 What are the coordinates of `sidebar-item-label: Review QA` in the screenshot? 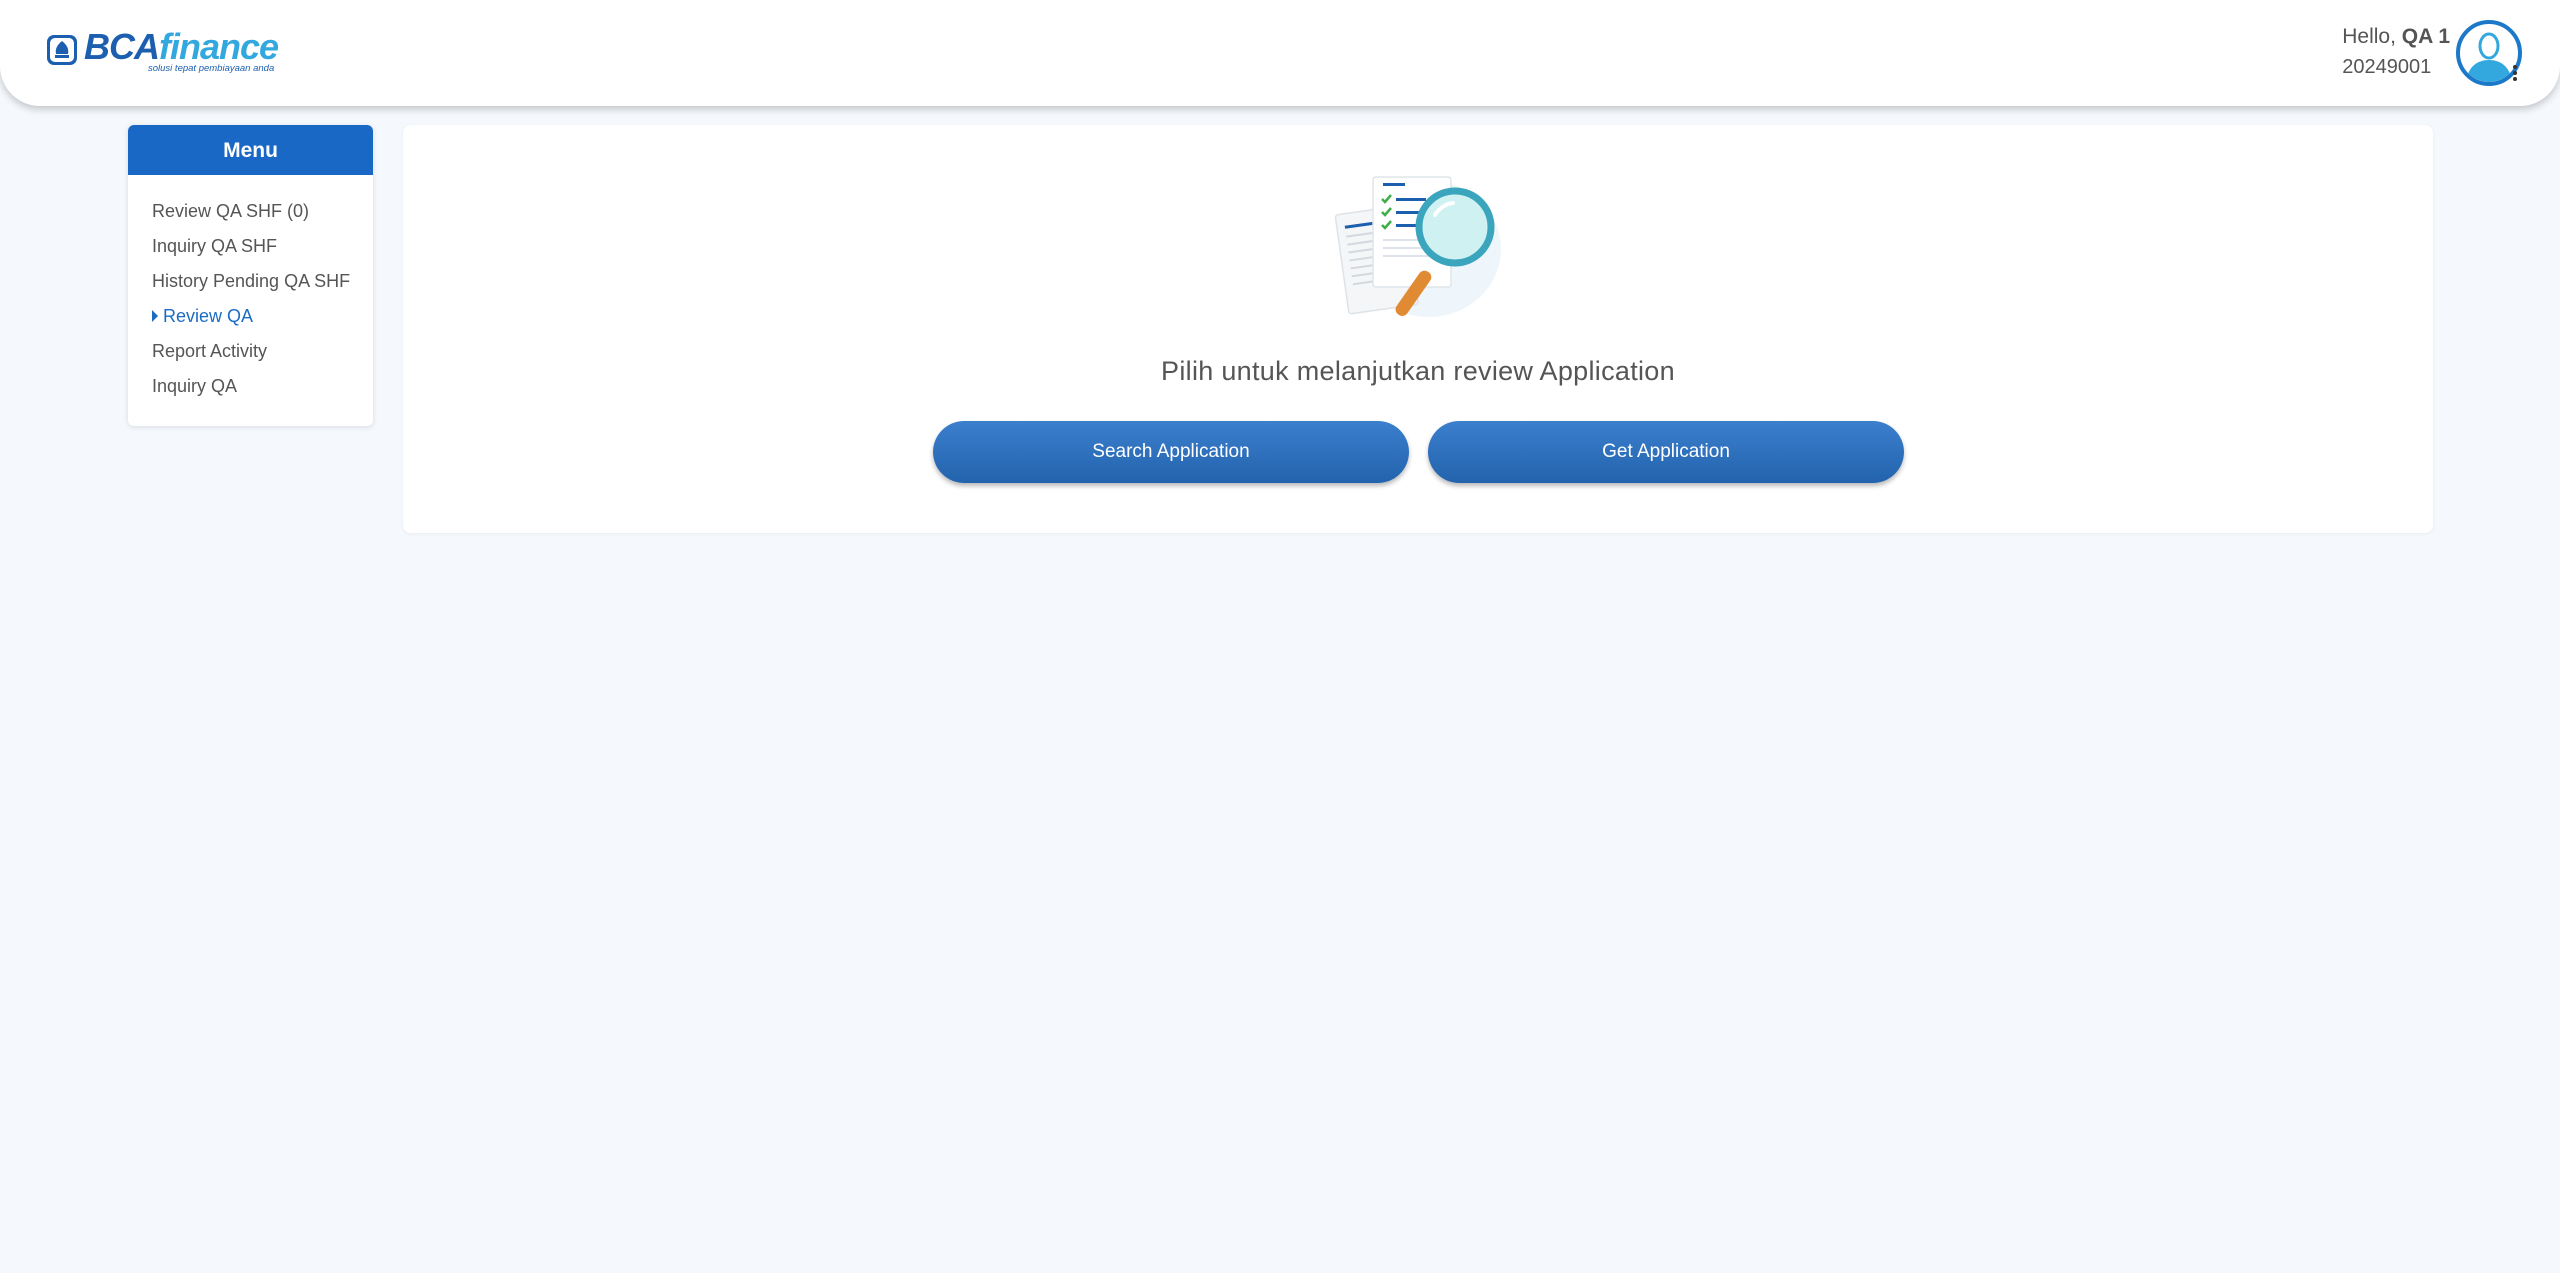 It's located at (208, 316).